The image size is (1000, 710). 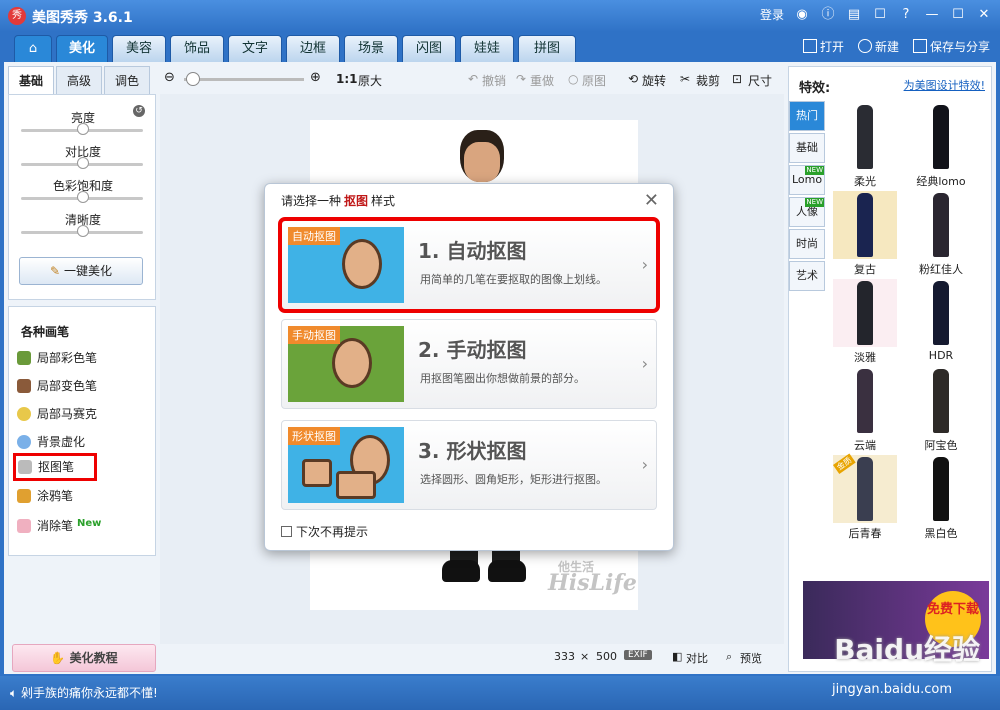 I want to click on brightness-slider: 亮度, so click(x=83, y=125).